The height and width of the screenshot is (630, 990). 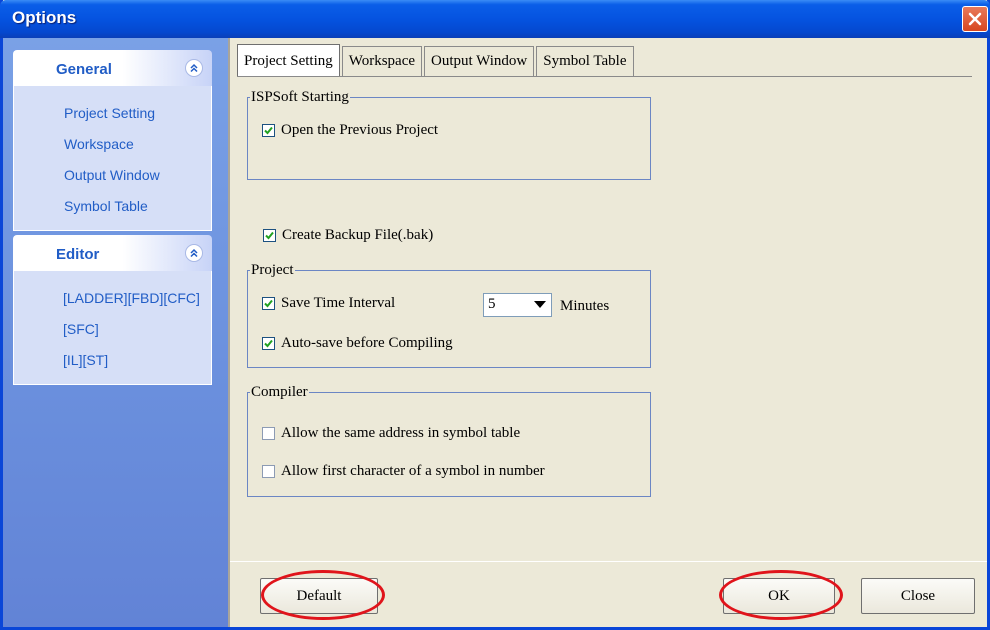 What do you see at coordinates (323, 595) in the screenshot?
I see `highlight-ellipse-default` at bounding box center [323, 595].